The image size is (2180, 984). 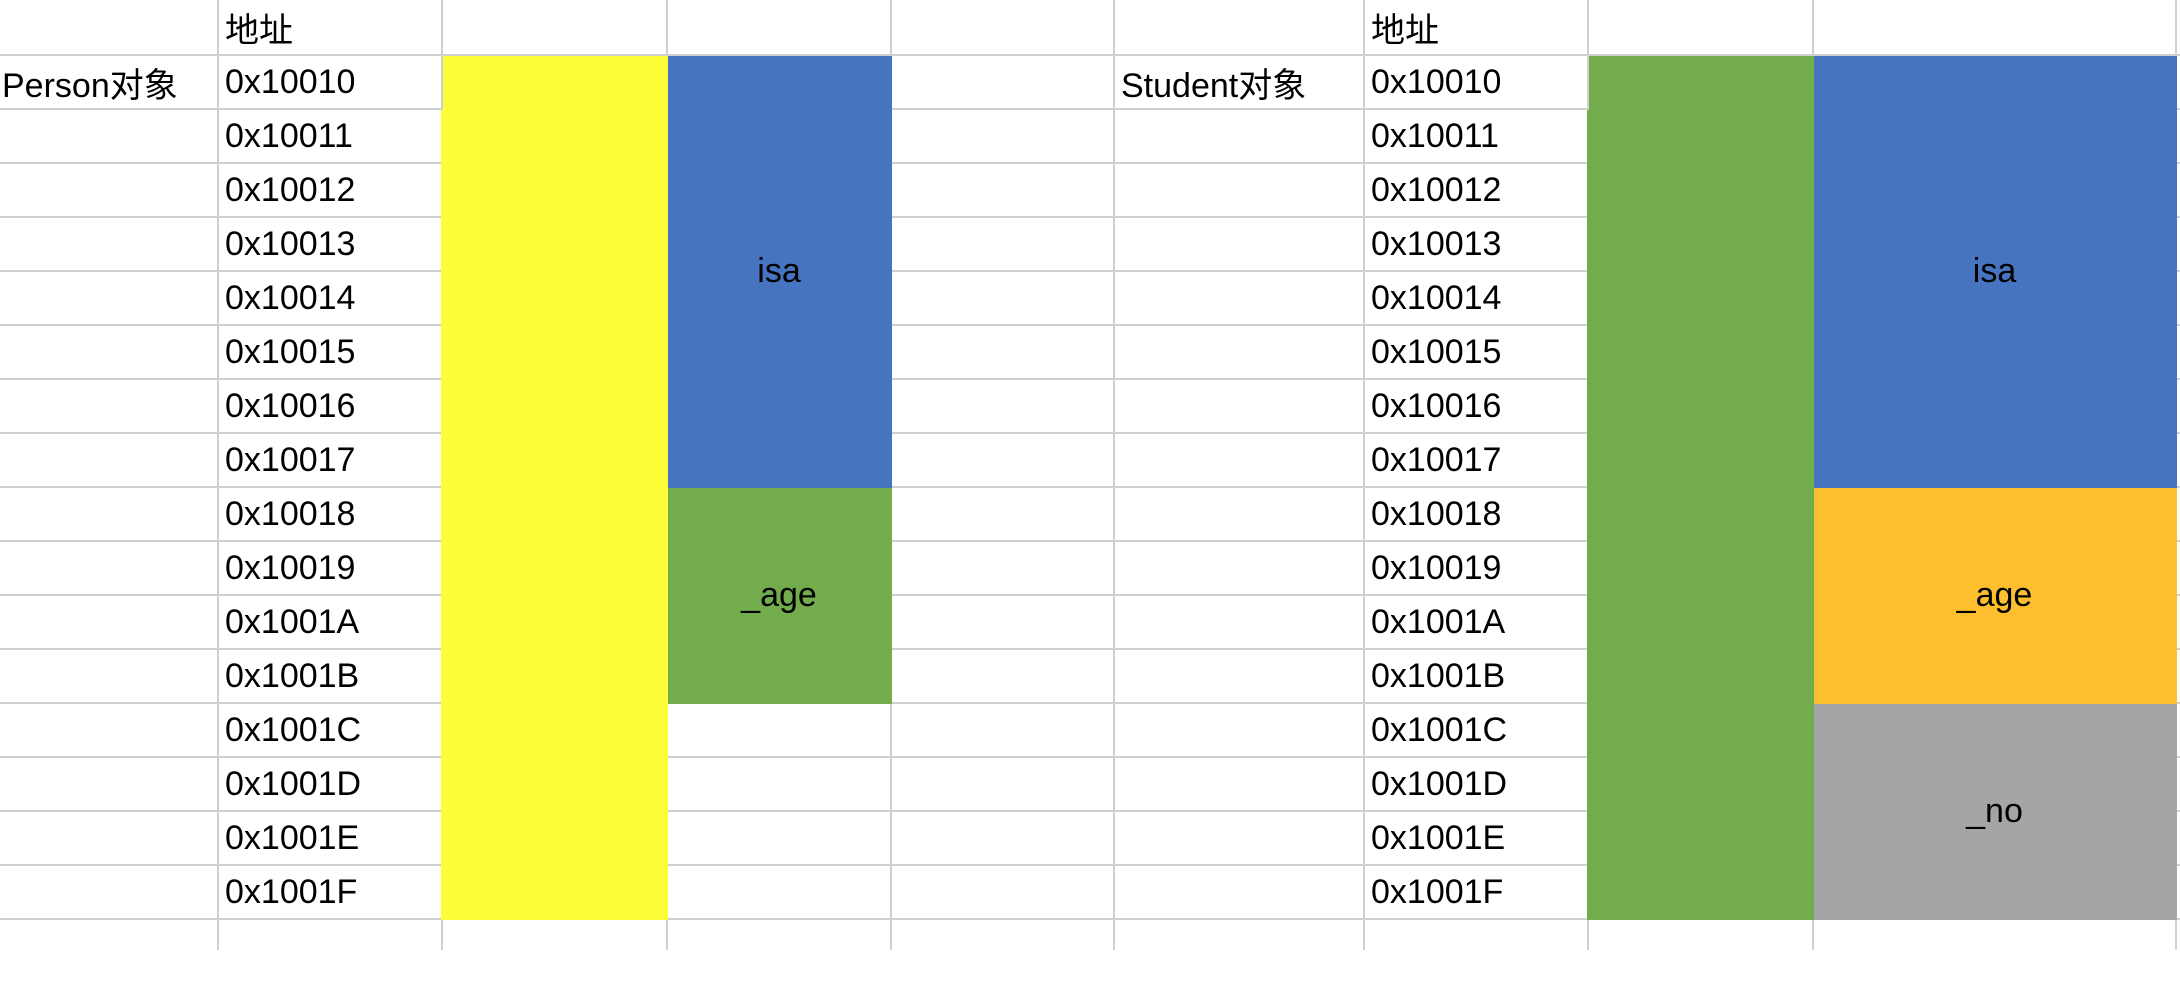 I want to click on student-no-field: _no, so click(x=1994, y=811).